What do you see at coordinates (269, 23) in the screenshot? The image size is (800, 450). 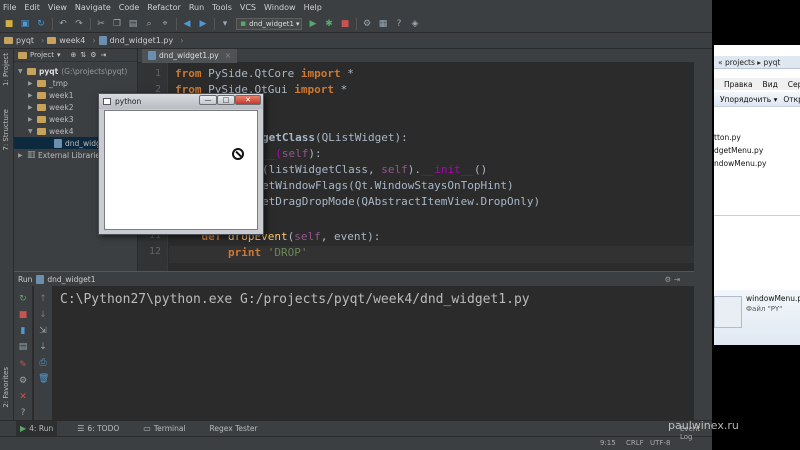 I see `run-configuration-select: ▪ dnd_widget1 ▾` at bounding box center [269, 23].